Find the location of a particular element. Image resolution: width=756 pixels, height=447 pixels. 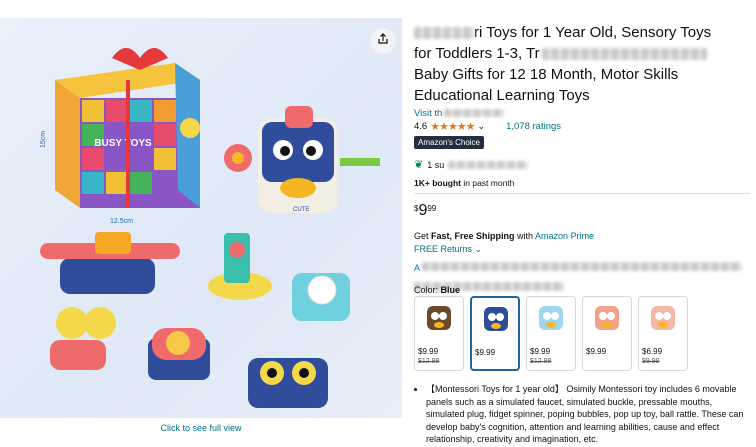

sustainability-feature: ❦ 1 su is located at coordinates (471, 164).